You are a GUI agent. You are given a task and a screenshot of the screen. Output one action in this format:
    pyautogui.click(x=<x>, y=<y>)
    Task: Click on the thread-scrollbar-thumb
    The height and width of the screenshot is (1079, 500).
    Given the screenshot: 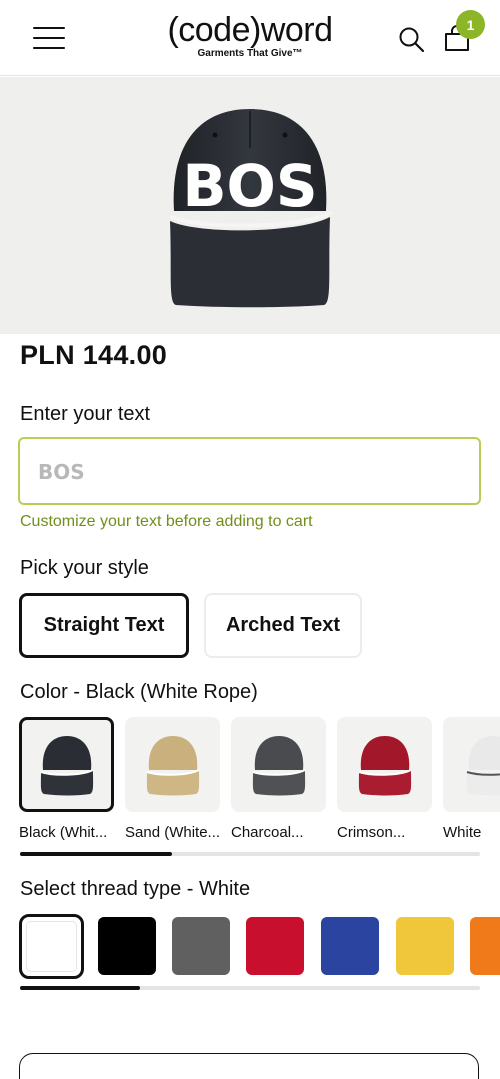 What is the action you would take?
    pyautogui.click(x=80, y=988)
    